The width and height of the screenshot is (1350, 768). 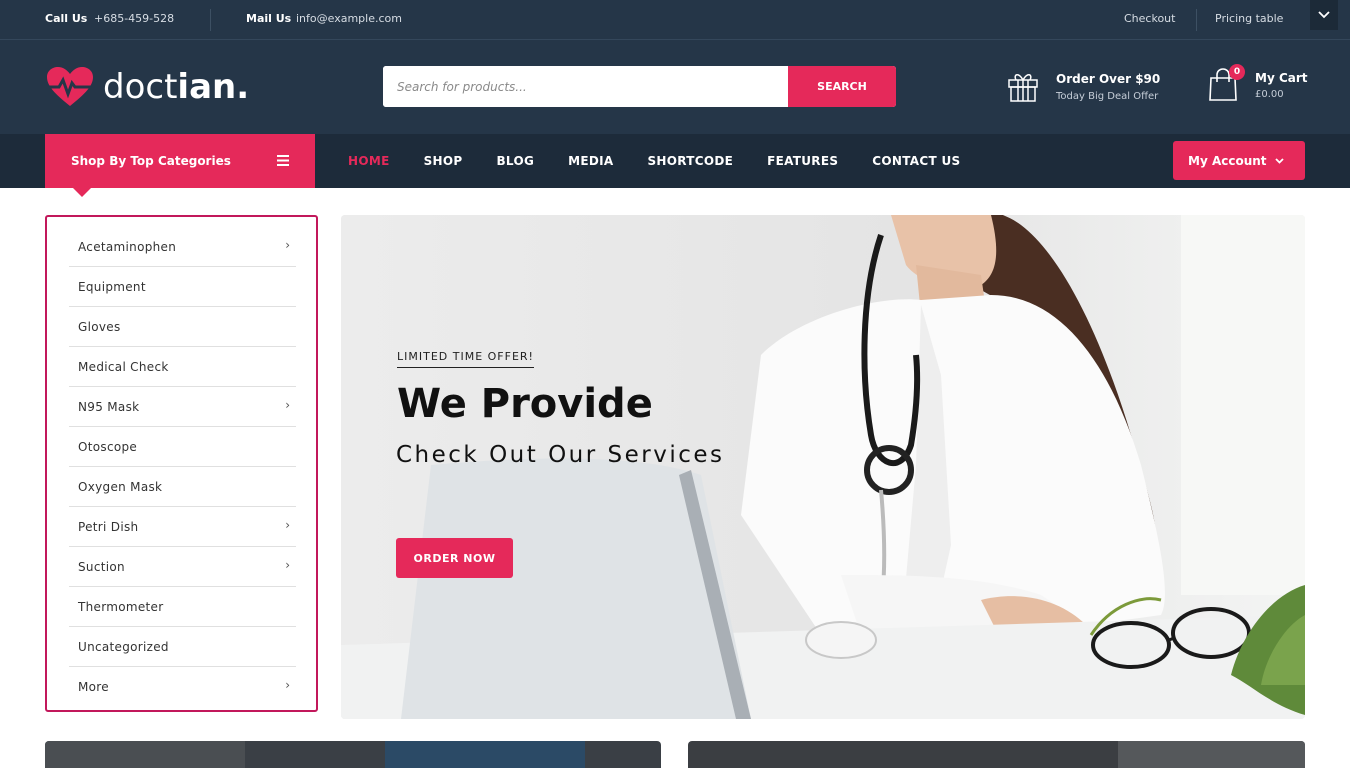 I want to click on cart-count-badge: 0, so click(x=1237, y=72).